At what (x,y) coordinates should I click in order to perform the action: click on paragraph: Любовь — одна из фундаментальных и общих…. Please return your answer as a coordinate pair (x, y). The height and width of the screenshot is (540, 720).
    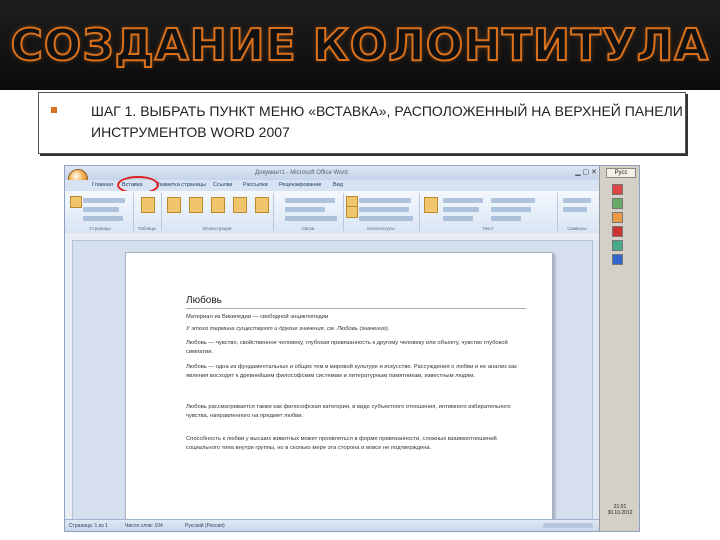
    Looking at the image, I should click on (351, 371).